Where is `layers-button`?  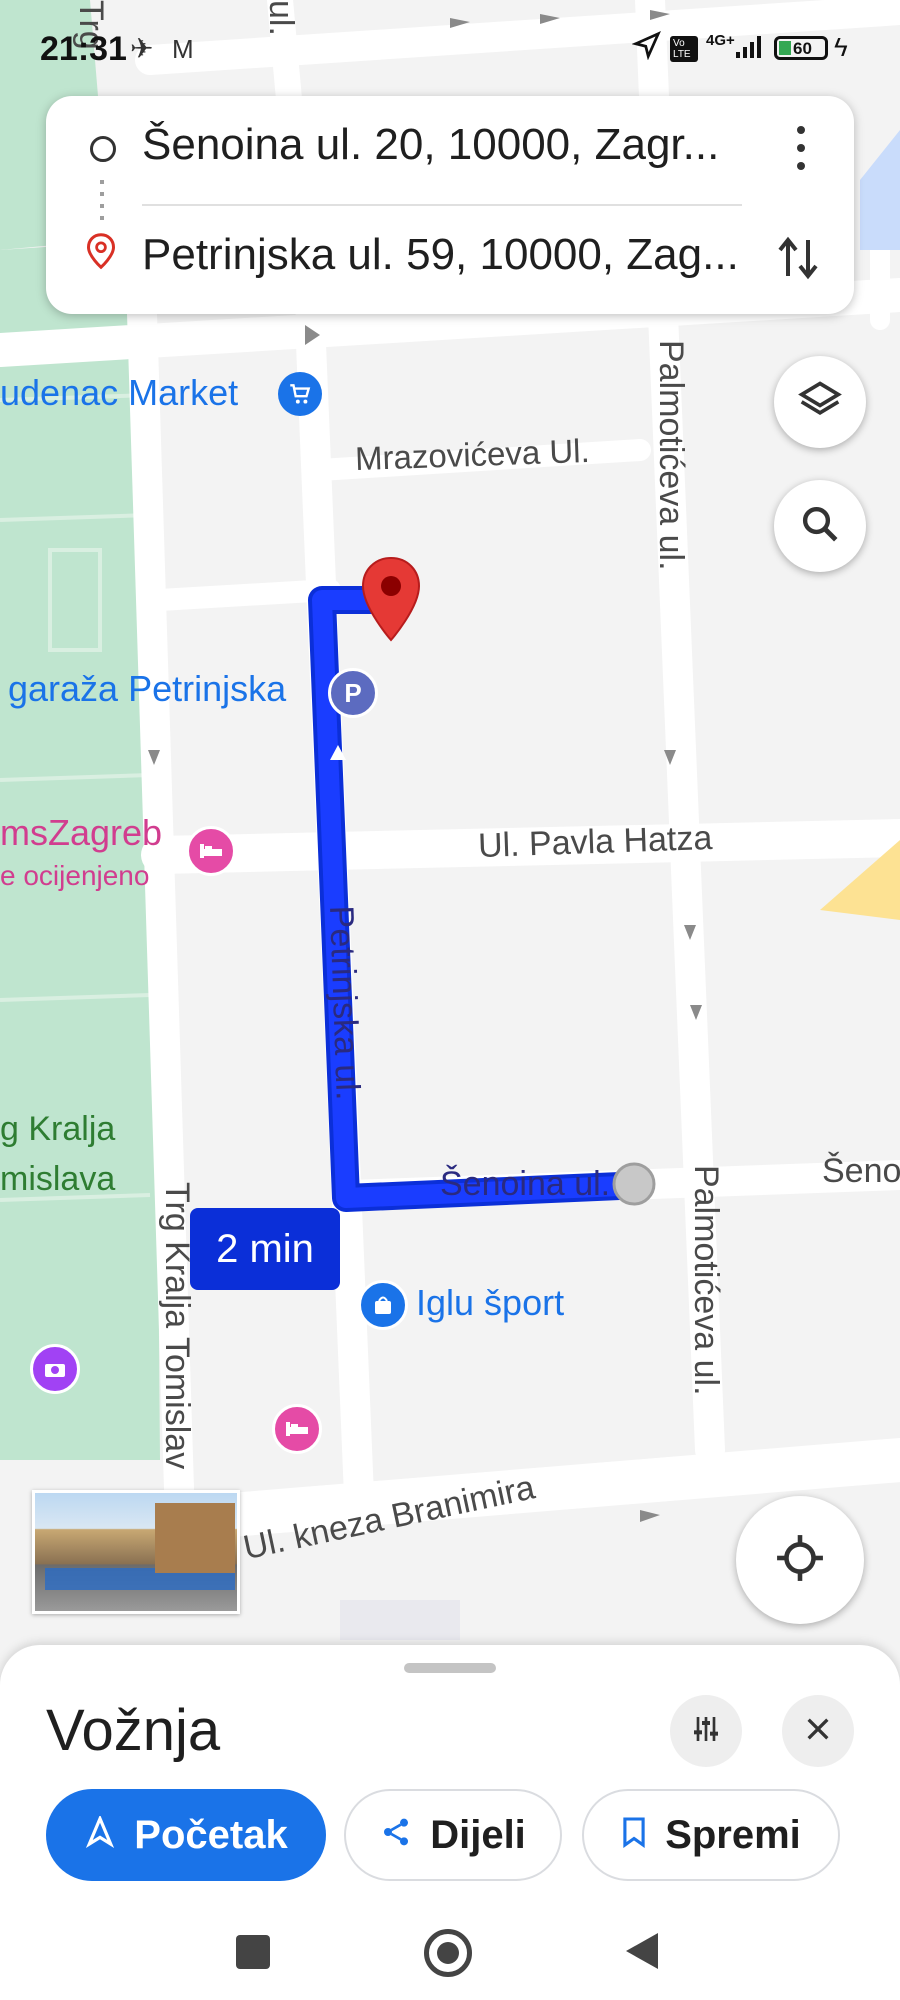
layers-button is located at coordinates (820, 402).